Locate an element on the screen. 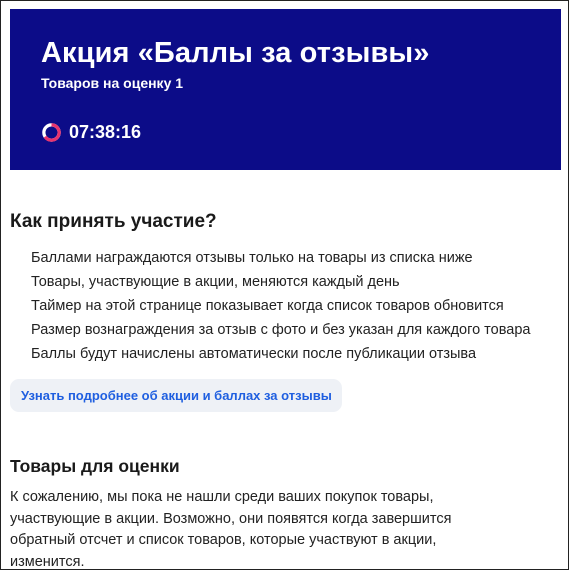  items-to-rate-count: Товаров на оценку 1 is located at coordinates (112, 83).